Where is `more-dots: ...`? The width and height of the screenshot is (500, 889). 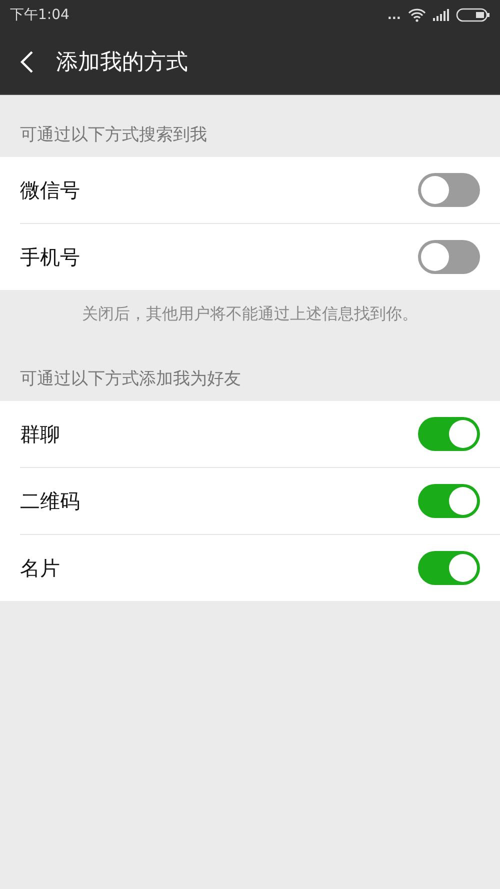
more-dots: ... is located at coordinates (394, 15).